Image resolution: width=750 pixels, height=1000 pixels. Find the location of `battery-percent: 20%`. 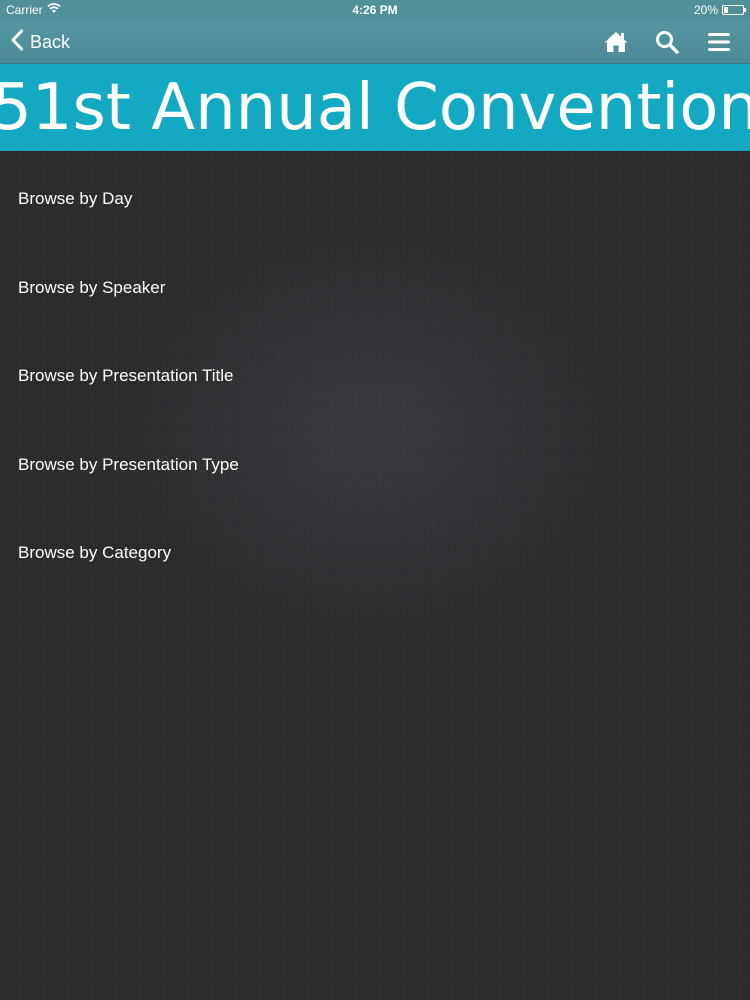

battery-percent: 20% is located at coordinates (705, 10).